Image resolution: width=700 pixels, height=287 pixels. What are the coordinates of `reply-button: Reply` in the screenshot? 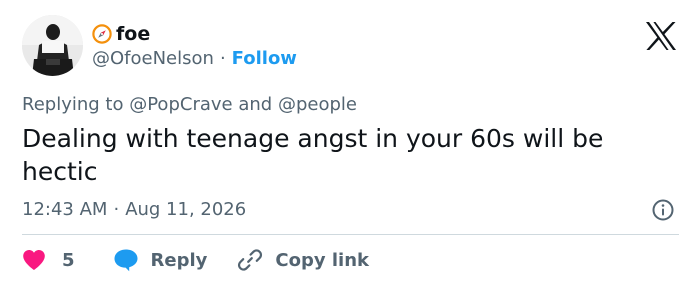 It's located at (160, 260).